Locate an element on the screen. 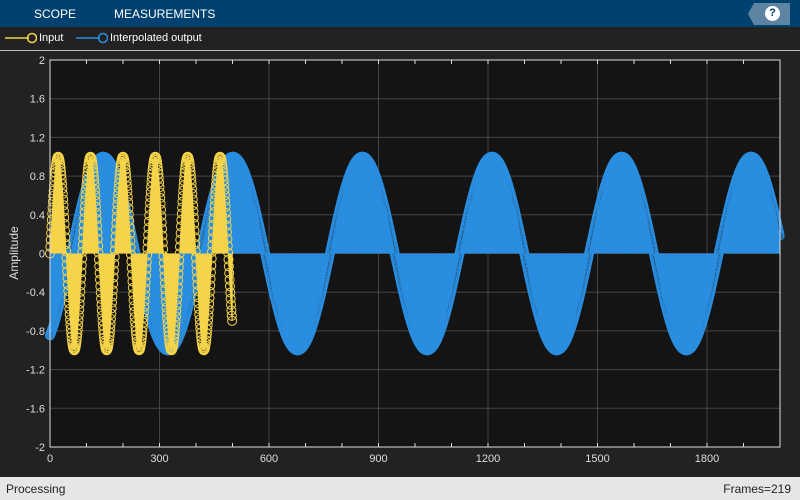  tab-scope: SCOPE is located at coordinates (55, 14).